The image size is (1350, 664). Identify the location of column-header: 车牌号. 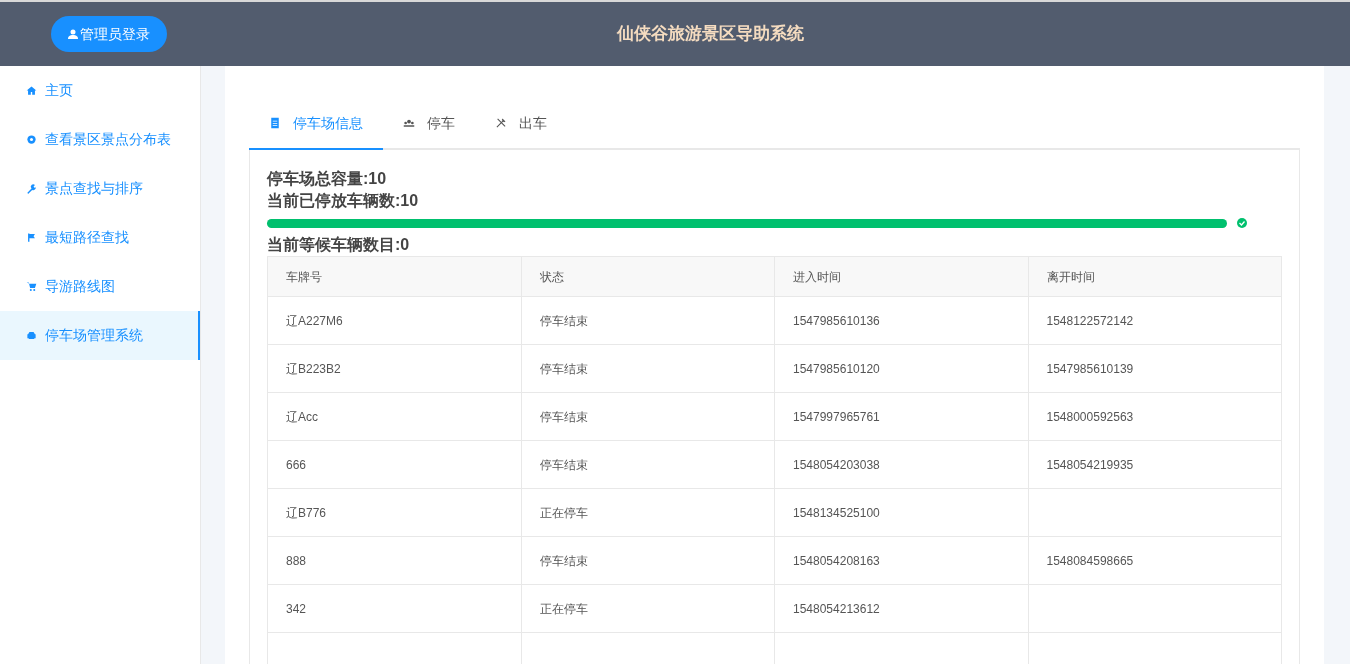
(394, 276).